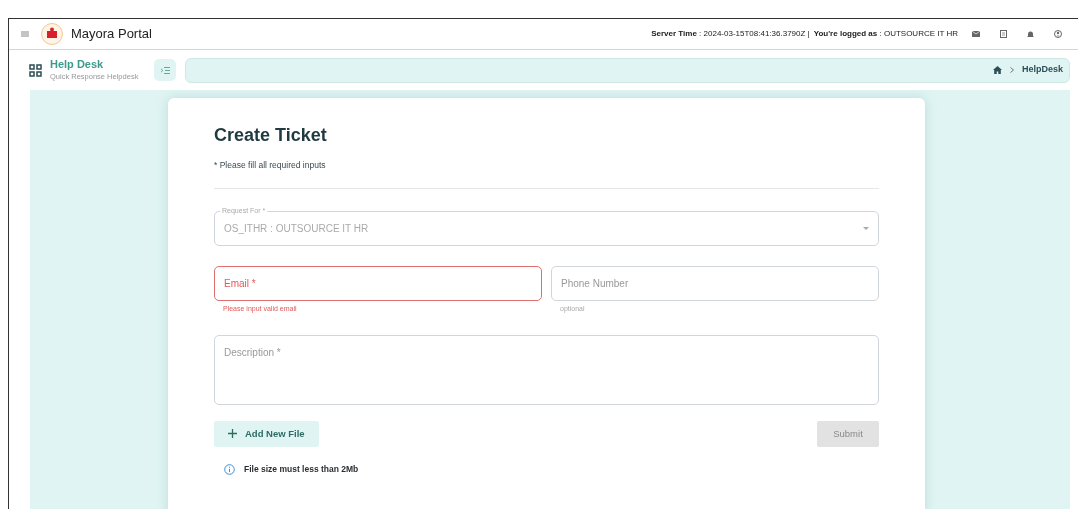 The image size is (1078, 509). I want to click on input-field: Email *, so click(378, 283).